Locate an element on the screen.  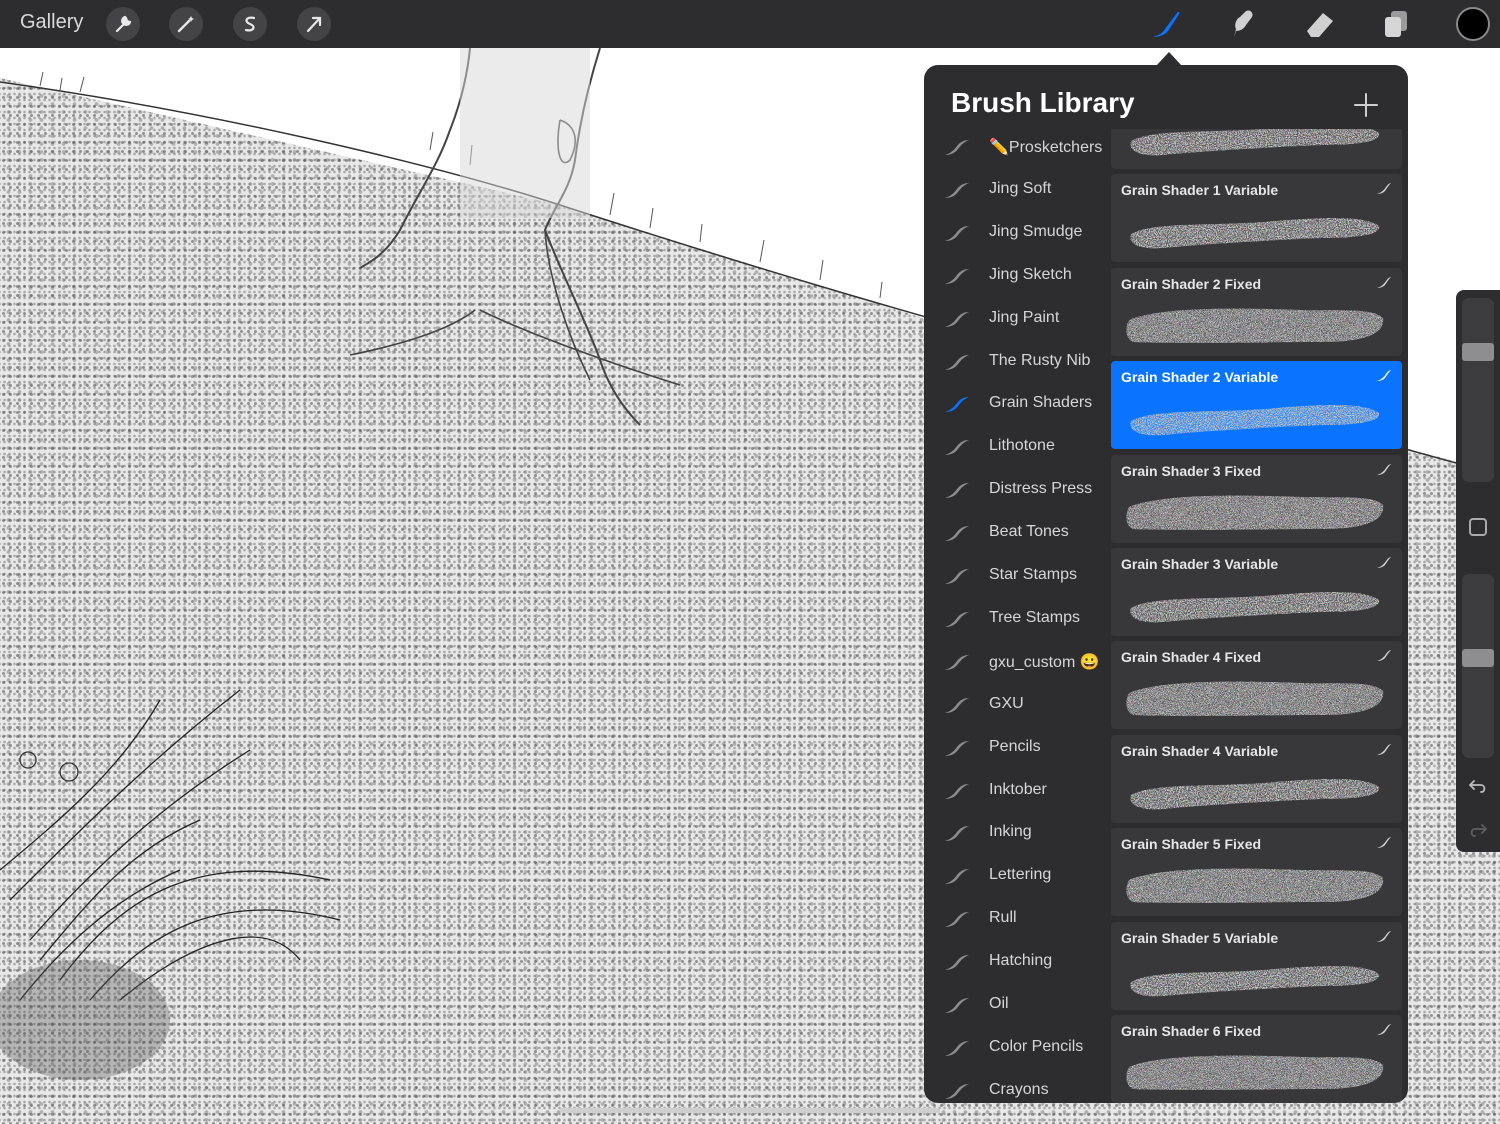
brush-card: Grain Shader 6 Fixed is located at coordinates (1256, 1059).